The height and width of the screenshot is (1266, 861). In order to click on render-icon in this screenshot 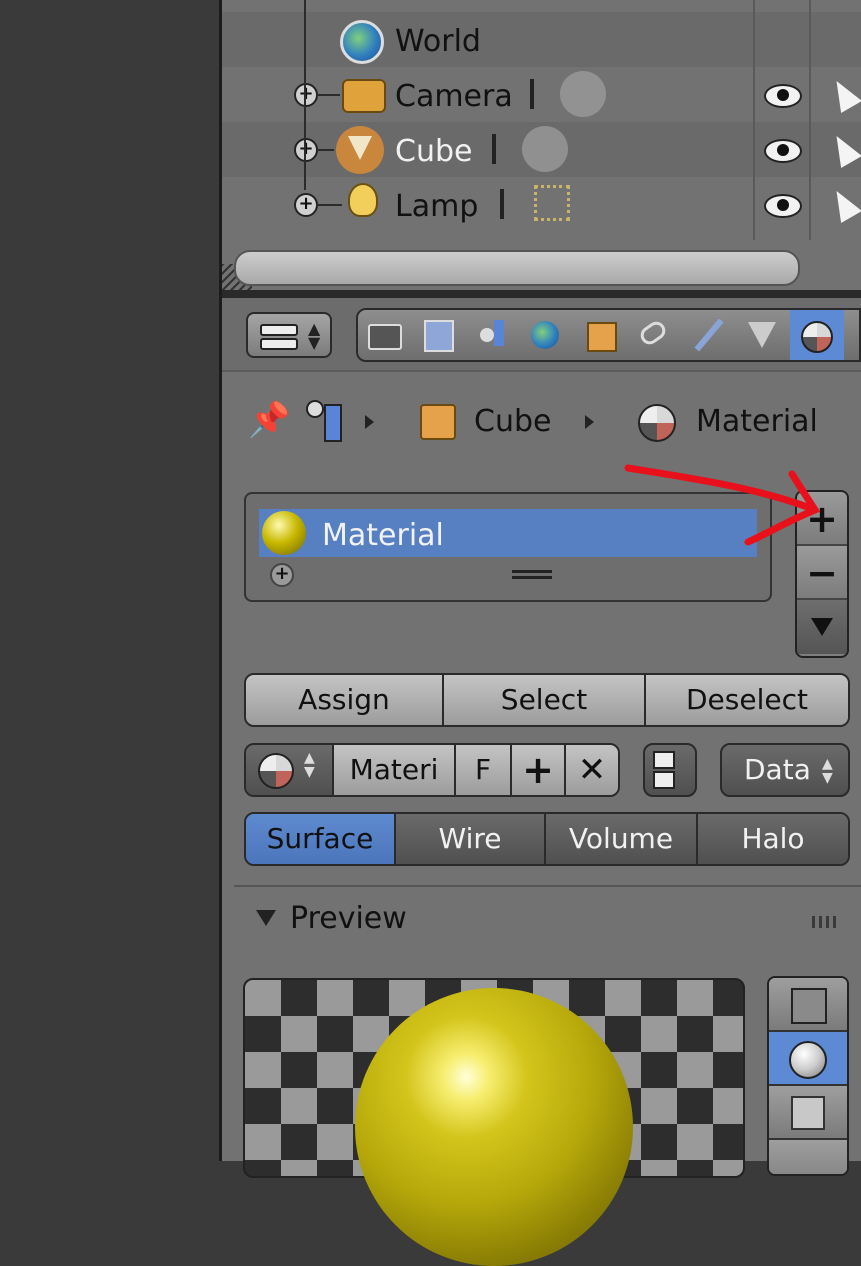, I will do `click(386, 335)`.